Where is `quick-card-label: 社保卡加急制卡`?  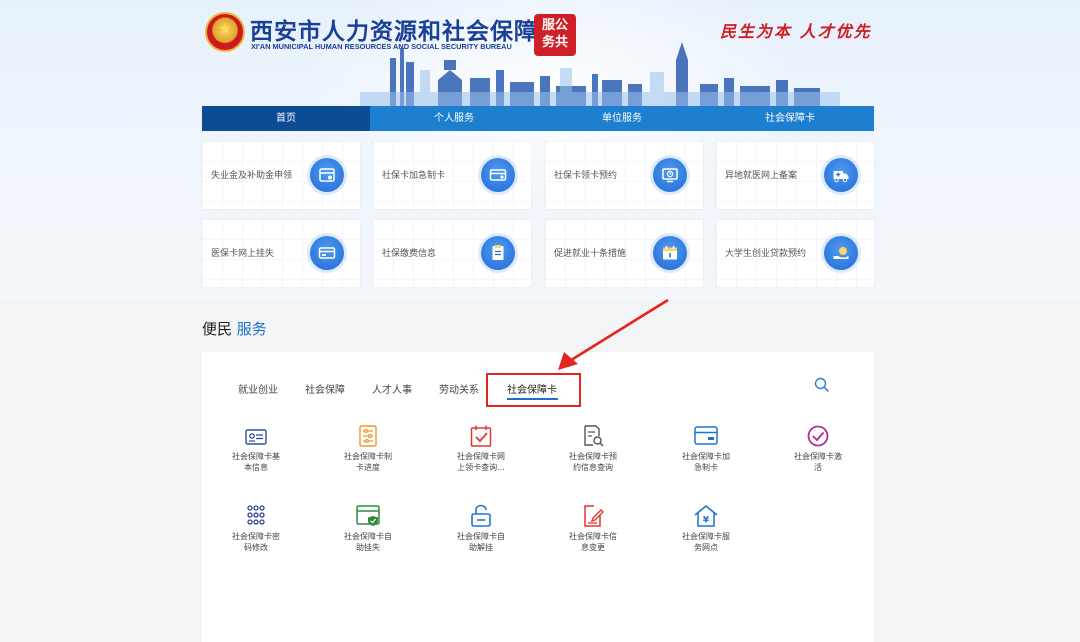
quick-card-label: 社保卡加急制卡 is located at coordinates (414, 176).